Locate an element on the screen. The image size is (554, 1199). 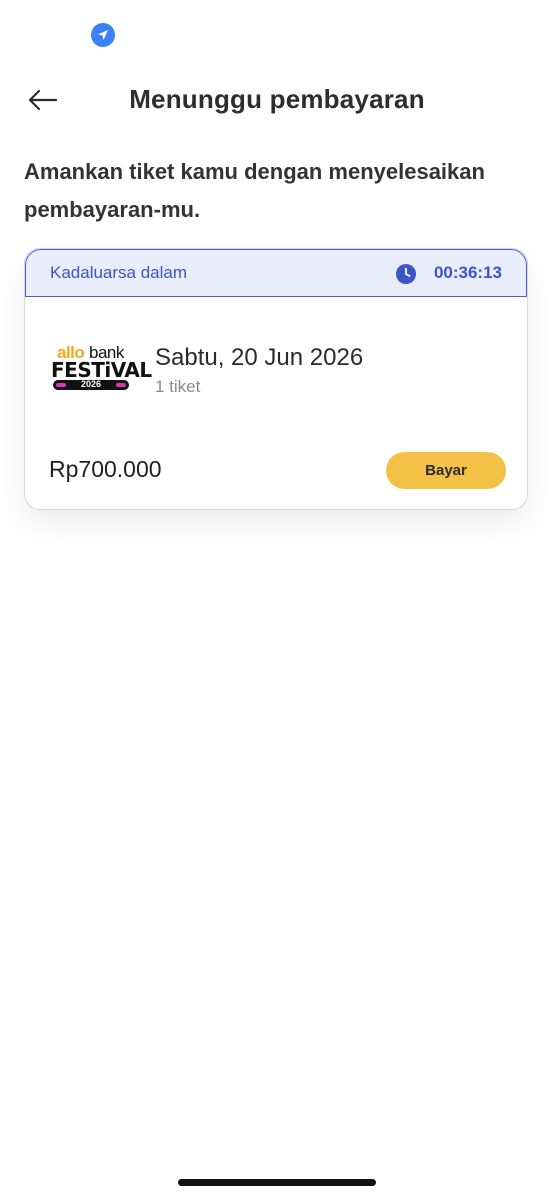
event-logo: allo bank FESTiVAL 2026 is located at coordinates (100, 366).